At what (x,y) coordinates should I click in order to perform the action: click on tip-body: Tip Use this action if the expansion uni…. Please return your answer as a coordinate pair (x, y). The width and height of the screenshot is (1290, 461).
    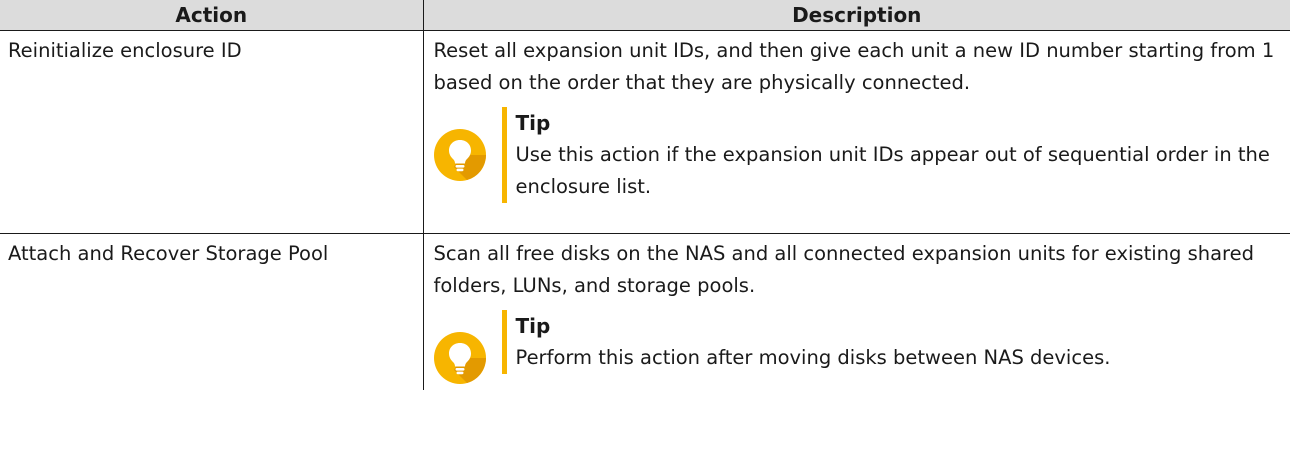
    Looking at the image, I should click on (891, 155).